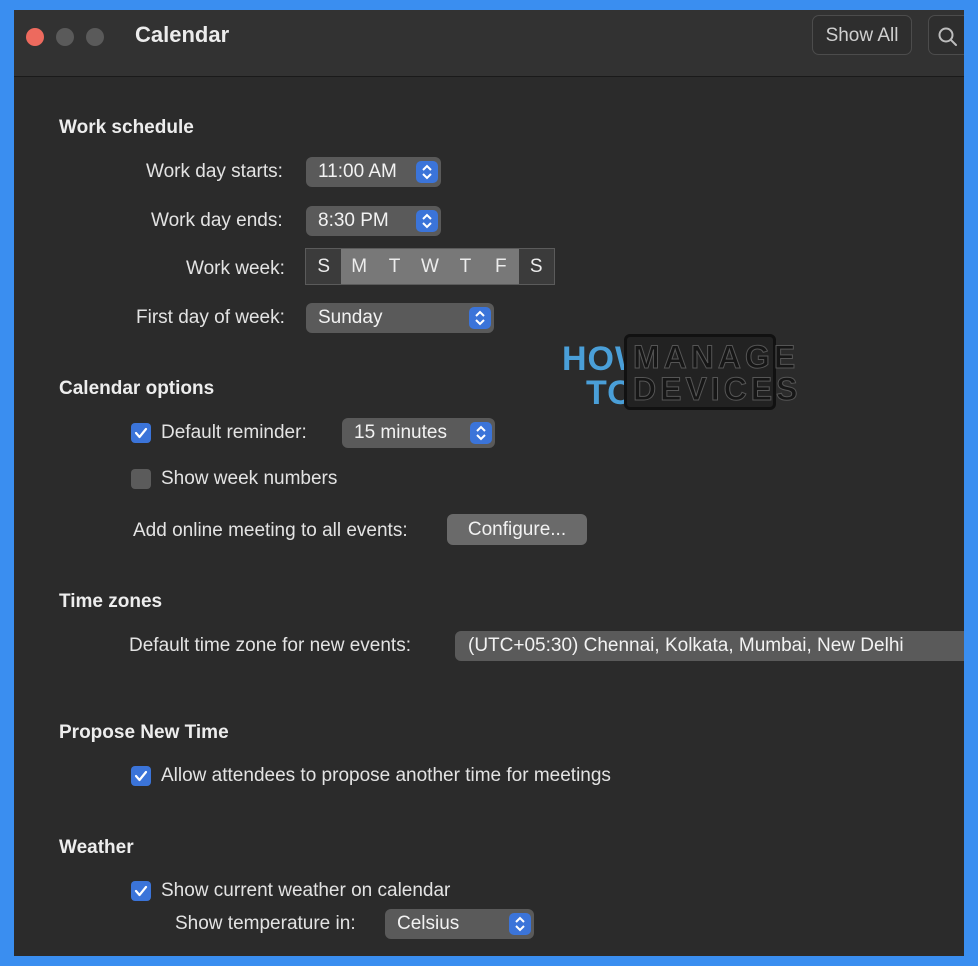 The width and height of the screenshot is (978, 966). I want to click on logo-manage-text: MANAGE, so click(716, 357).